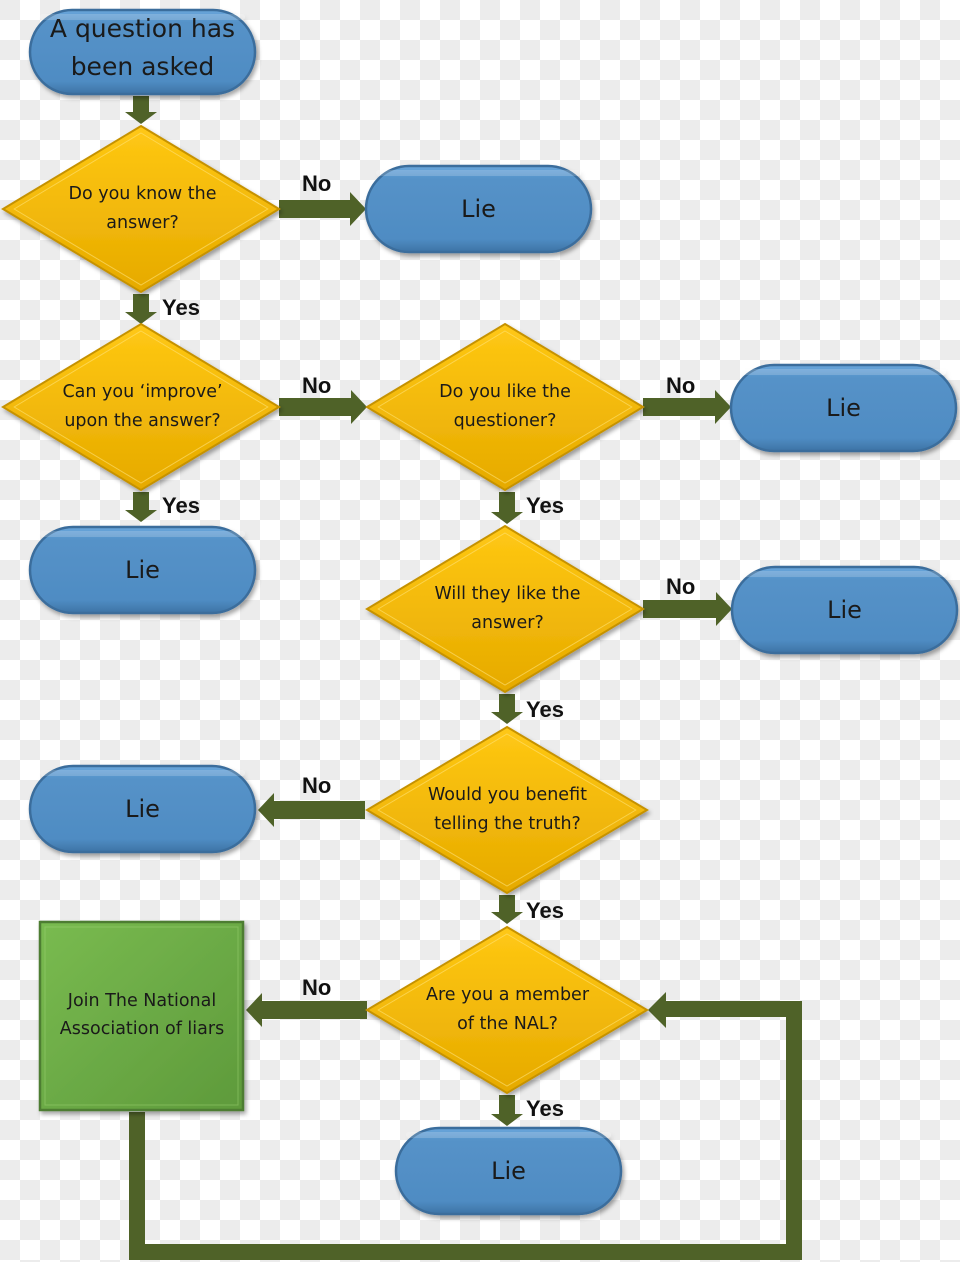  What do you see at coordinates (317, 987) in the screenshot?
I see `edge-label-q6-no: No` at bounding box center [317, 987].